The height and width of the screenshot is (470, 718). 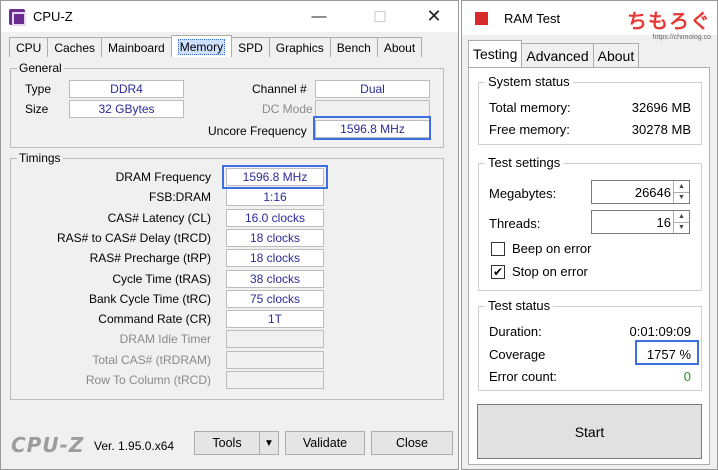 I want to click on timing-value: 1T, so click(x=275, y=319).